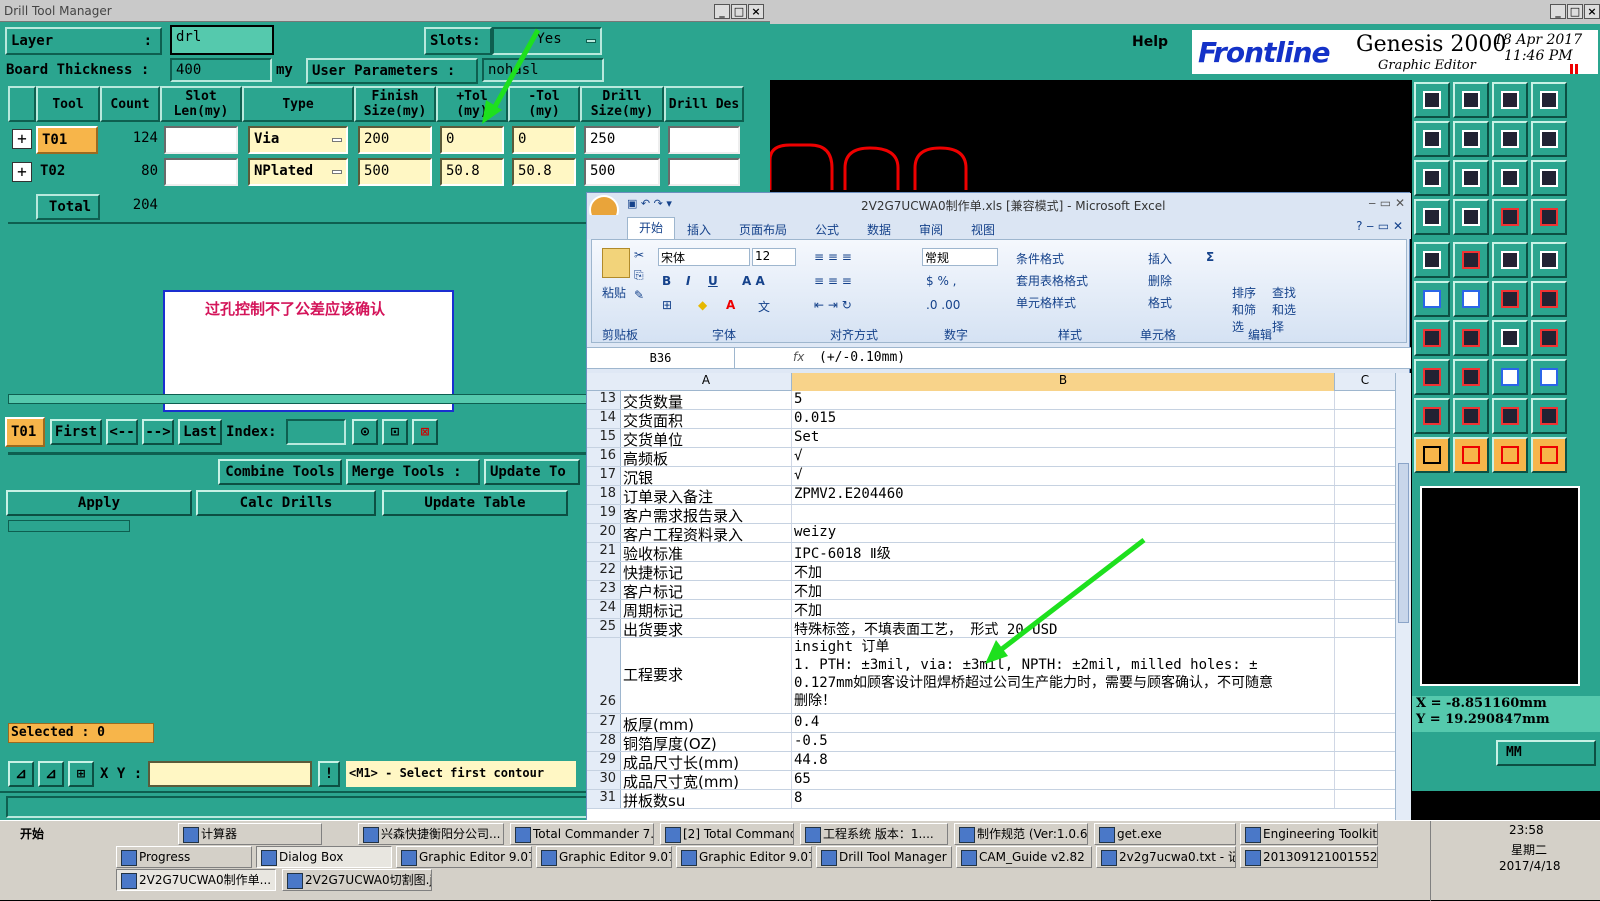 Image resolution: width=1600 pixels, height=901 pixels. What do you see at coordinates (1063, 780) in the screenshot?
I see `cell-b: 65` at bounding box center [1063, 780].